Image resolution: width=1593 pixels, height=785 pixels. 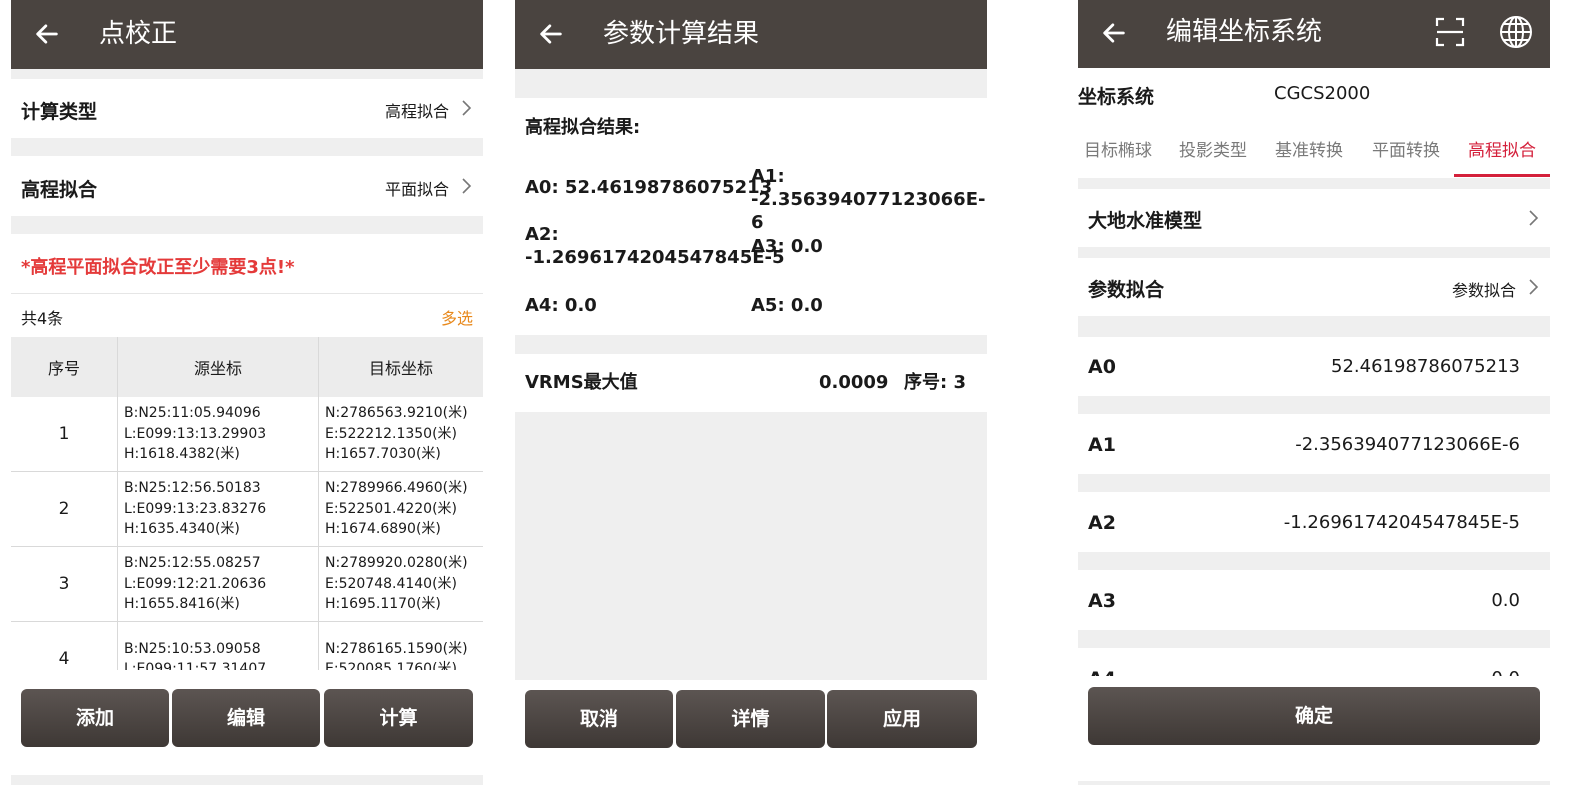 What do you see at coordinates (655, 257) in the screenshot?
I see `param-a2-value: -1.2696174204547845E-5` at bounding box center [655, 257].